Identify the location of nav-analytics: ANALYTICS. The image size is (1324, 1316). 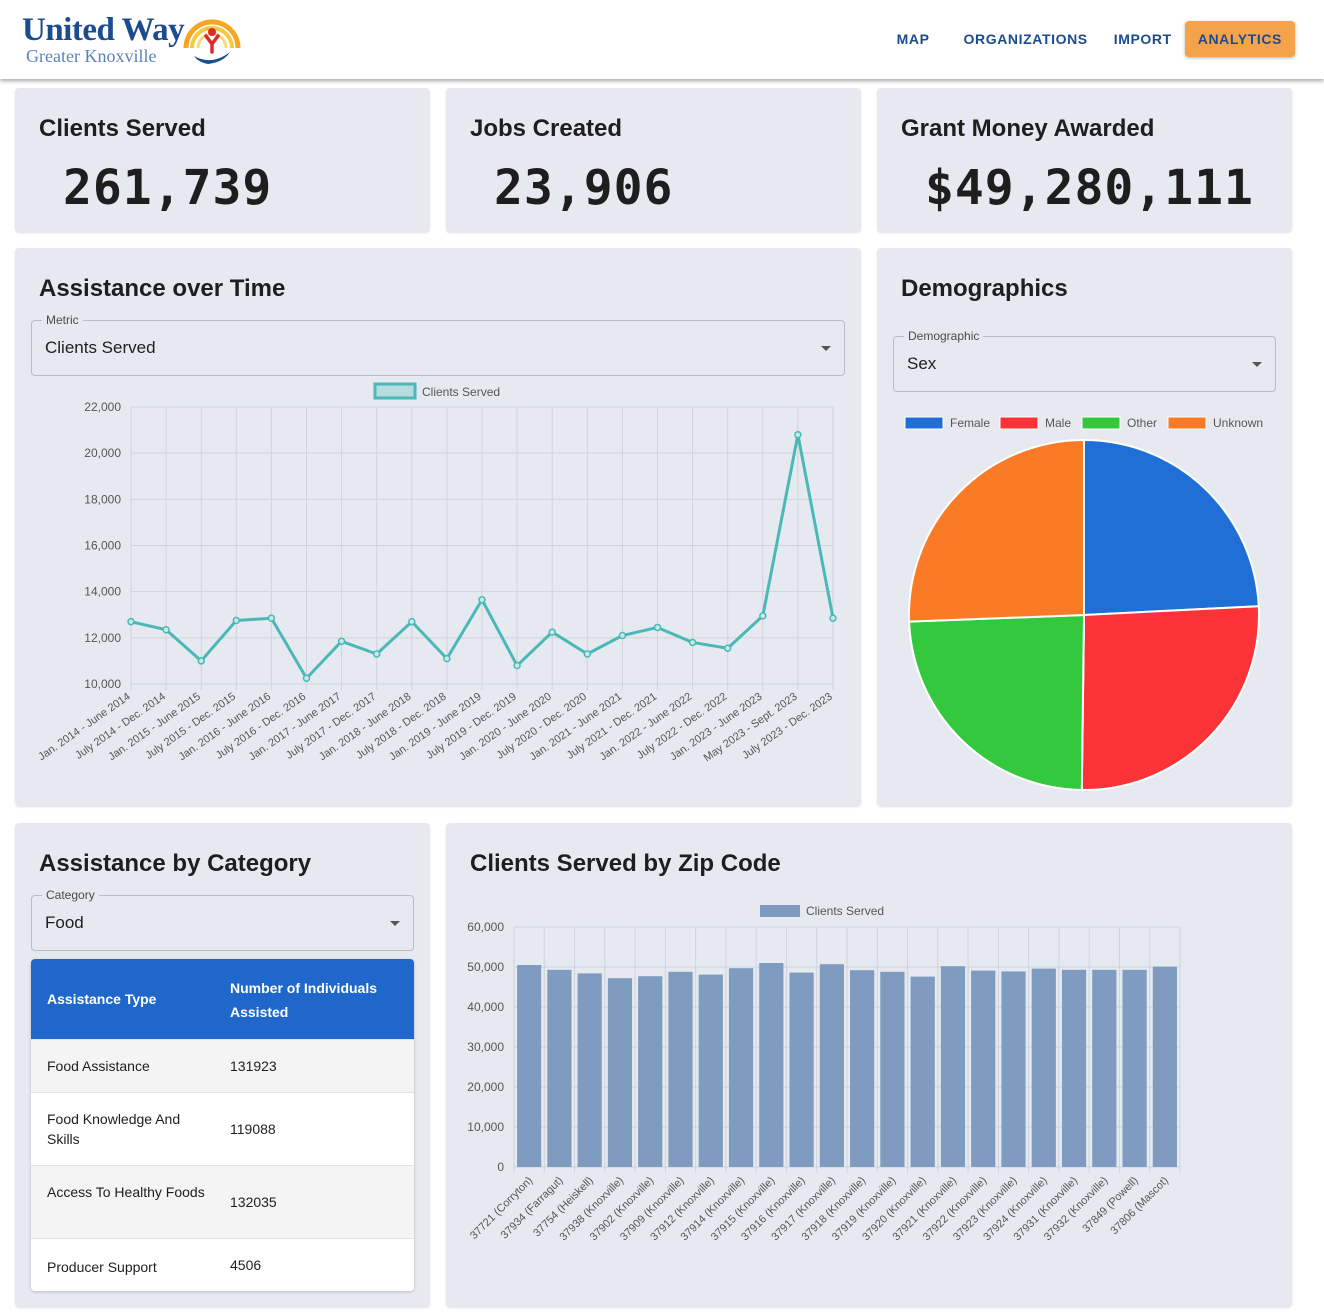
(1239, 39).